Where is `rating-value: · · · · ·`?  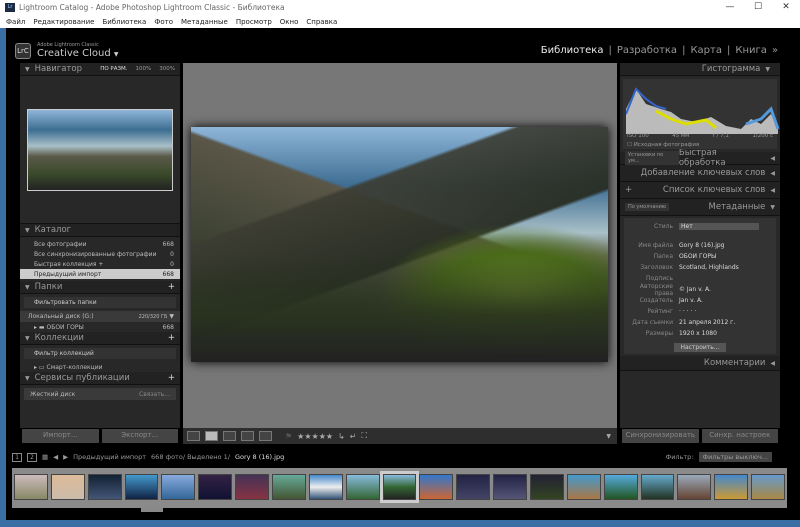 rating-value: · · · · · is located at coordinates (687, 311).